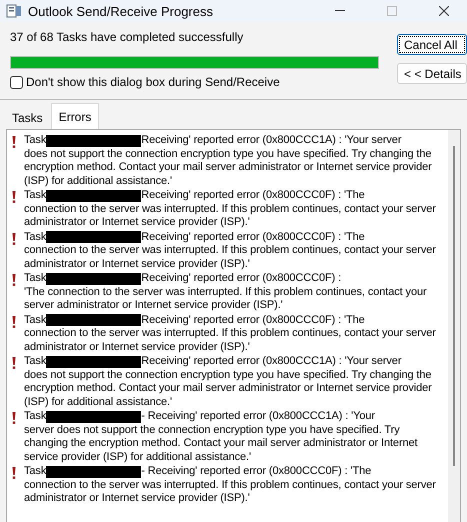 The height and width of the screenshot is (522, 467). Describe the element at coordinates (454, 306) in the screenshot. I see `scrollbar-thumb` at that location.